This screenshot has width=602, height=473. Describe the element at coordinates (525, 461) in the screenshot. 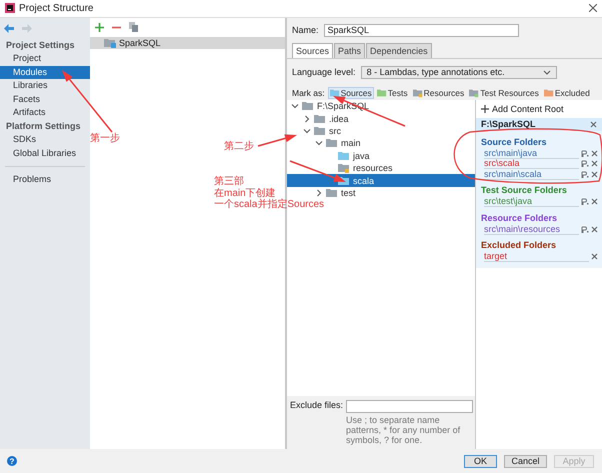

I see `dialog-button: Cancel` at that location.